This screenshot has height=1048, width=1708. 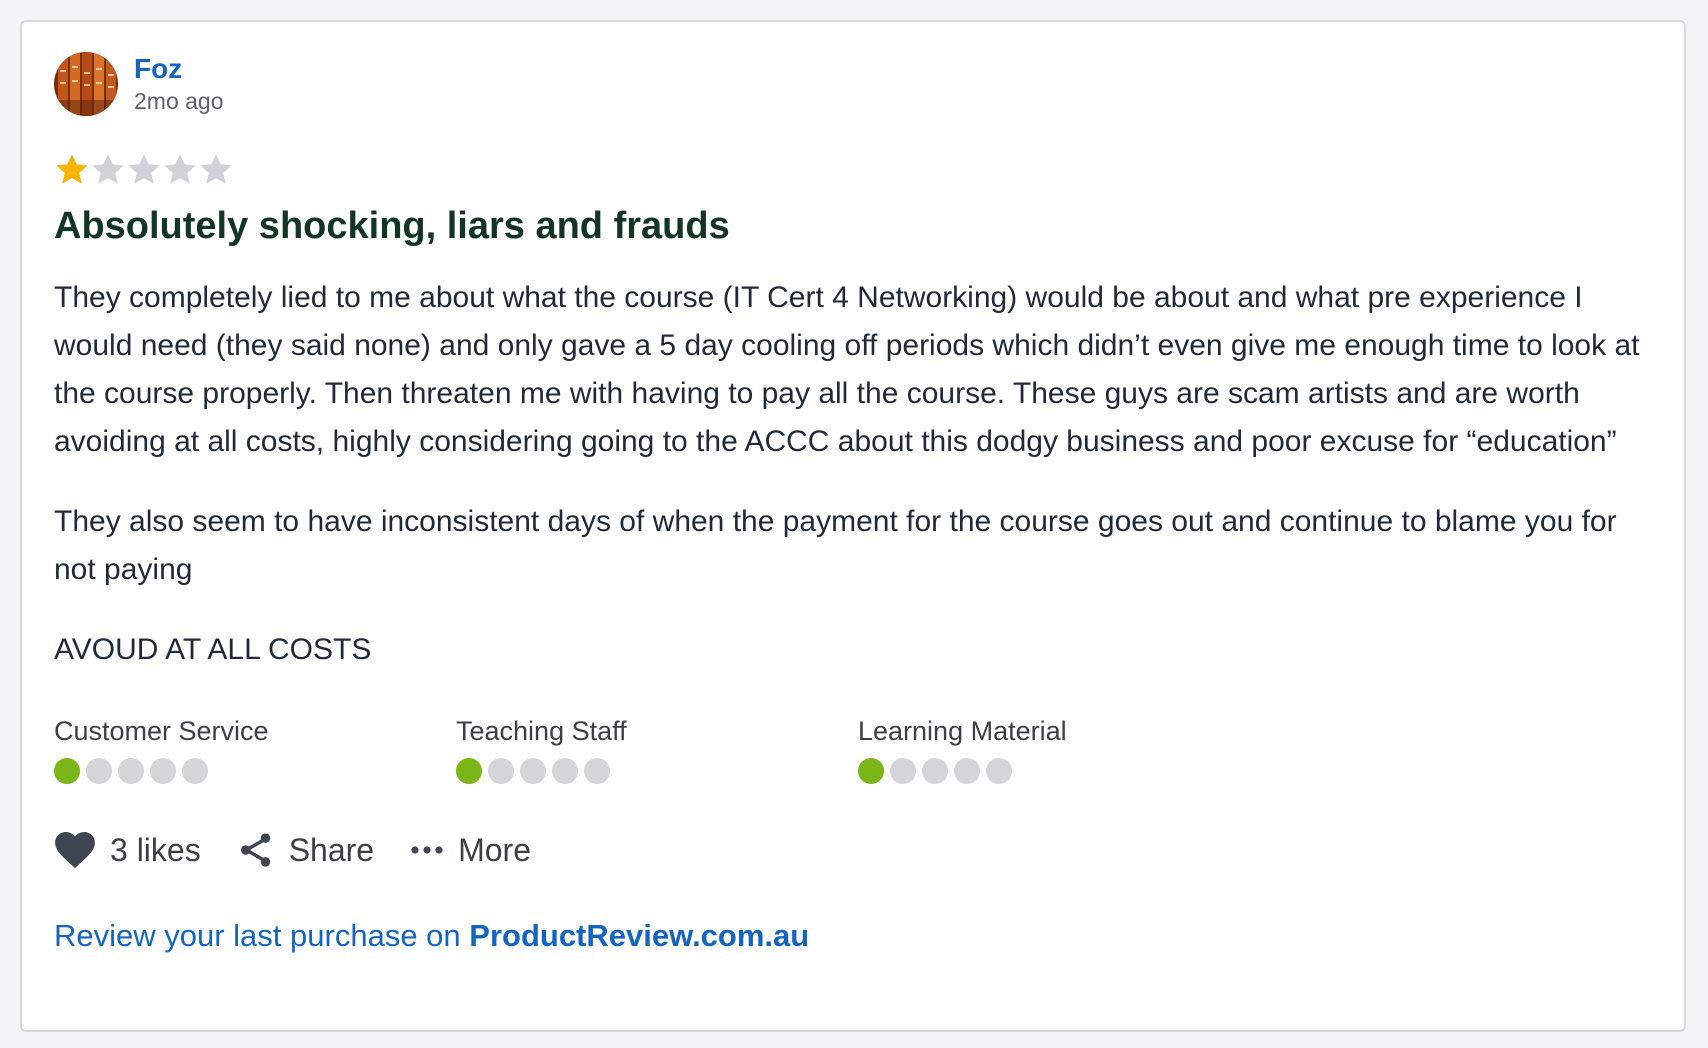 What do you see at coordinates (155, 849) in the screenshot?
I see `likes-count: 3 likes` at bounding box center [155, 849].